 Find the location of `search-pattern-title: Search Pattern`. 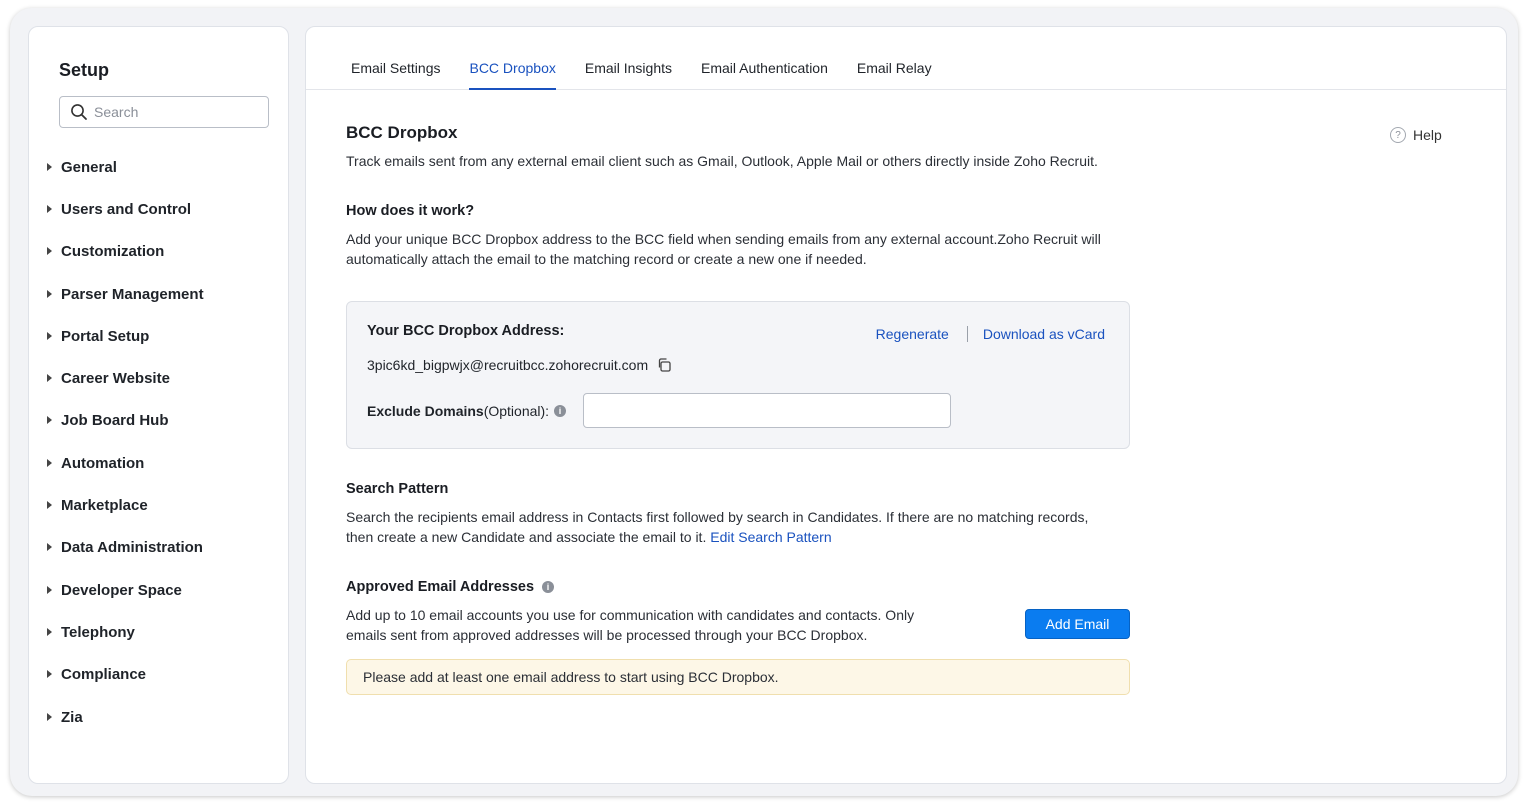

search-pattern-title: Search Pattern is located at coordinates (397, 489).